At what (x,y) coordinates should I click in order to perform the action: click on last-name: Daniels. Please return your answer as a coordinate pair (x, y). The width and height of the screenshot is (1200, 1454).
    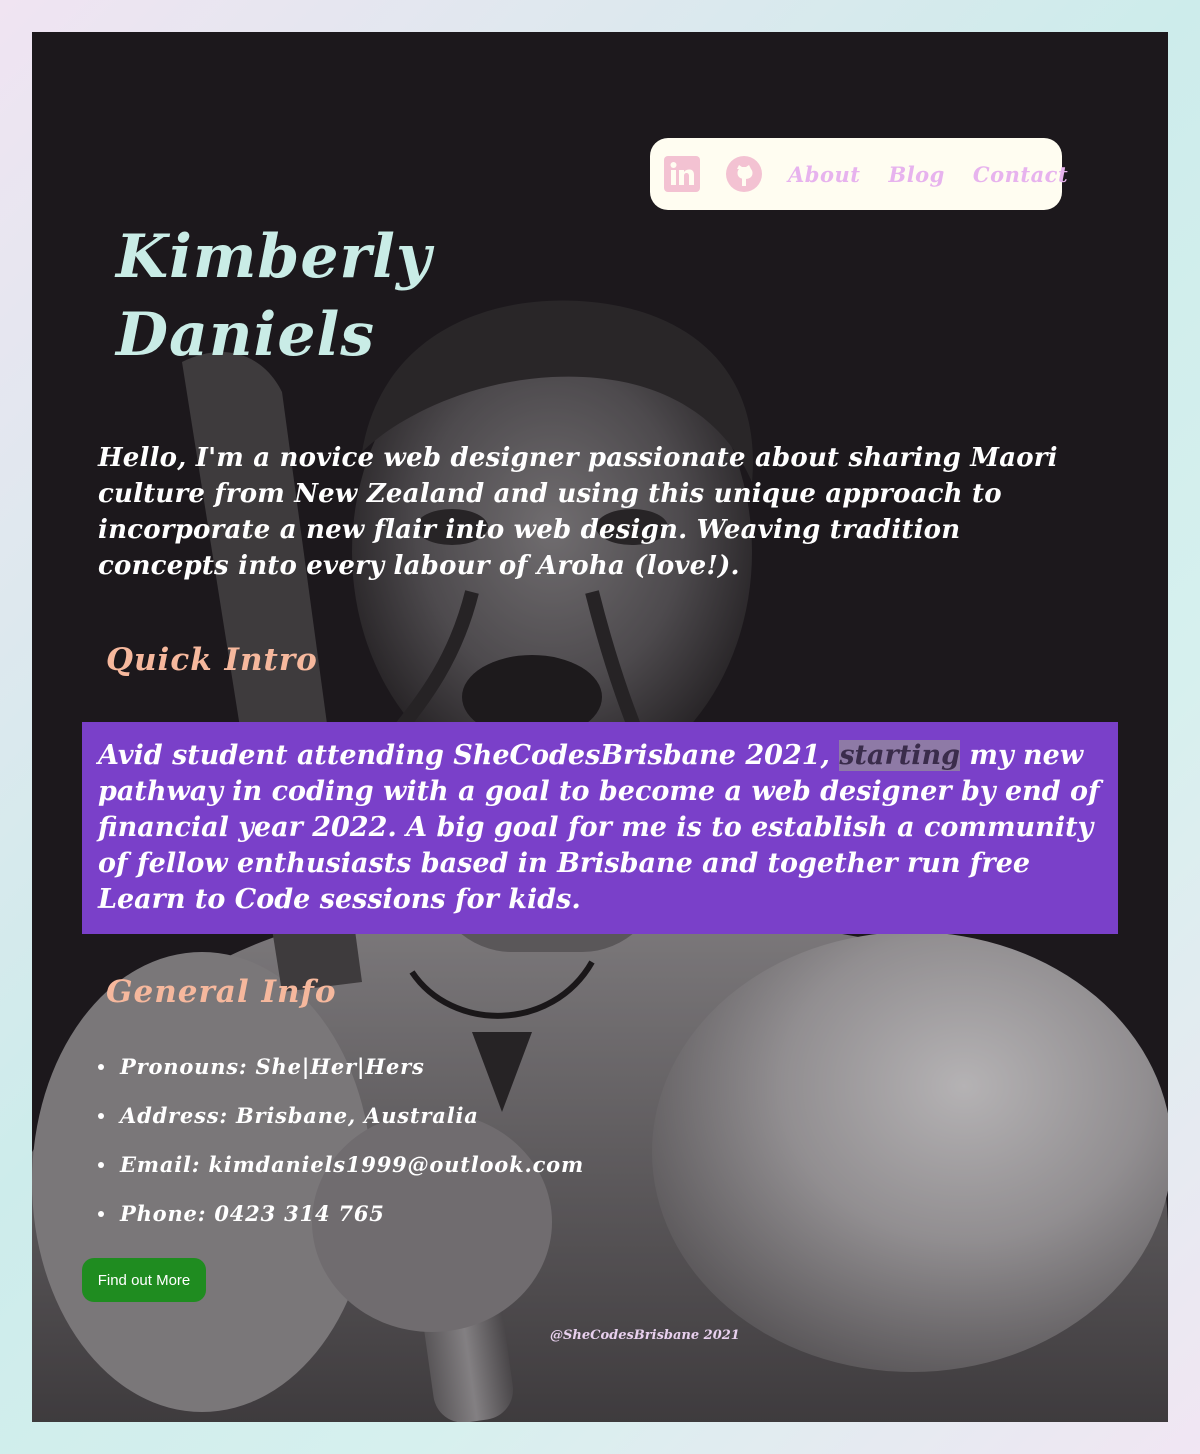
    Looking at the image, I should click on (246, 335).